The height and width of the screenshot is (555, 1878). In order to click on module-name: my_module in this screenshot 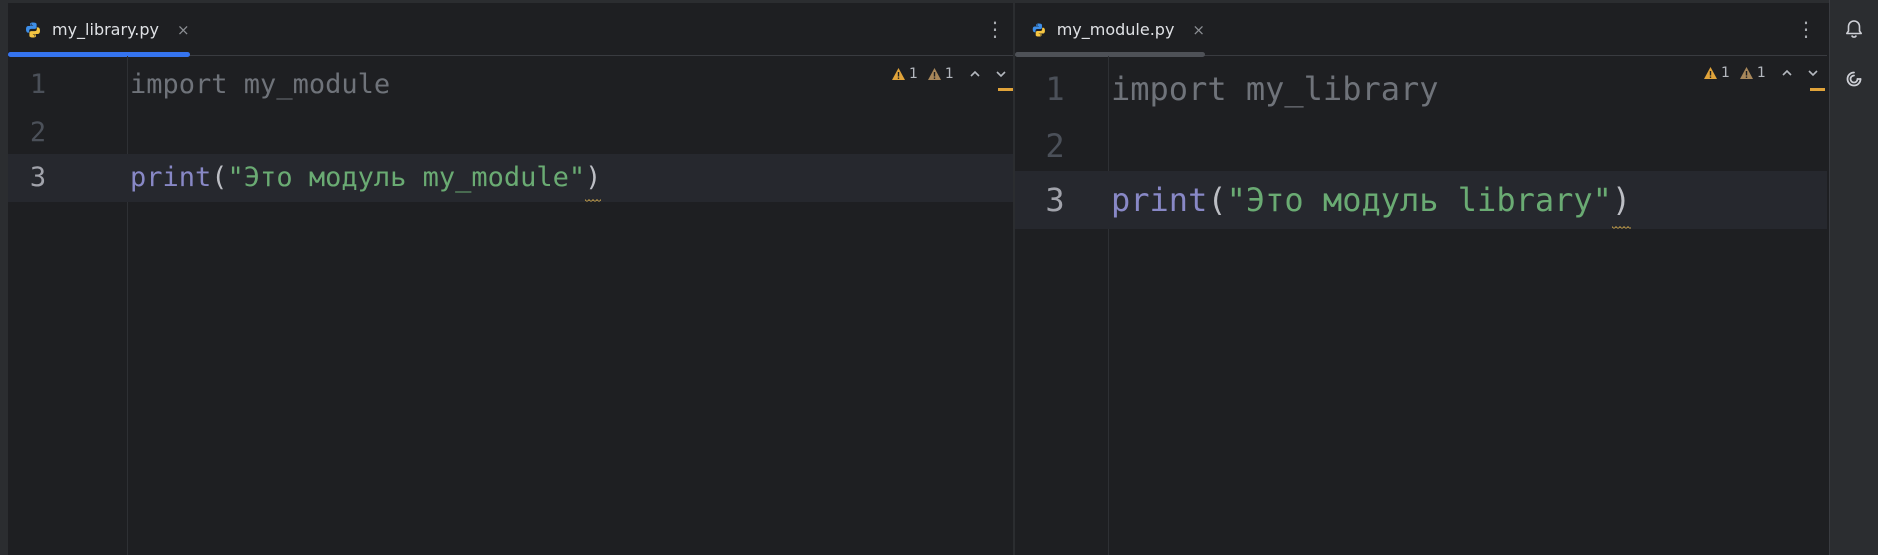, I will do `click(309, 84)`.